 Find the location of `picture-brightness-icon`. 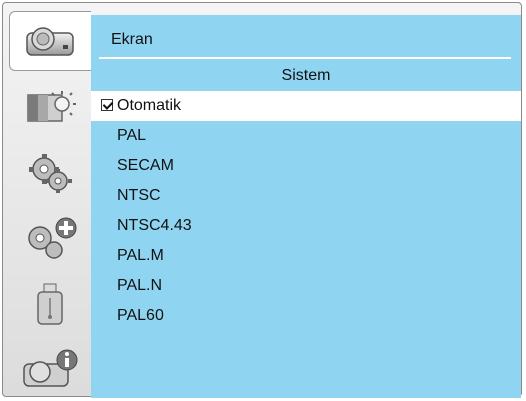

picture-brightness-icon is located at coordinates (50, 107).